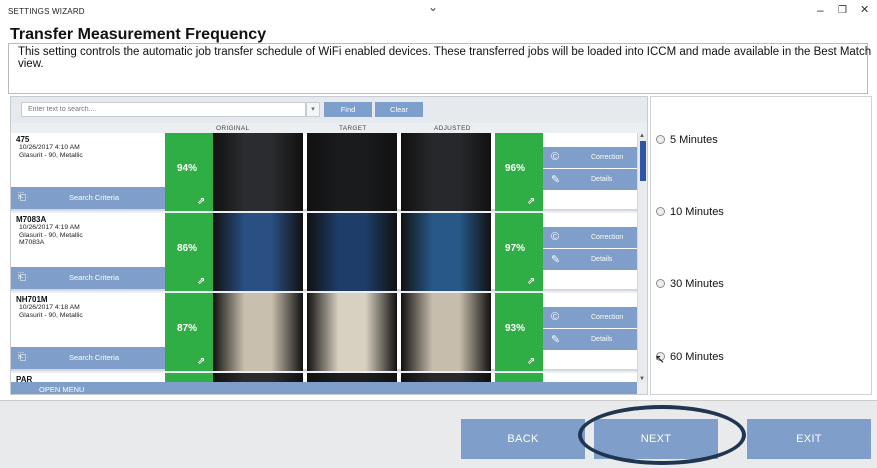 The image size is (877, 468). I want to click on original-match-percent: 94%, so click(187, 168).